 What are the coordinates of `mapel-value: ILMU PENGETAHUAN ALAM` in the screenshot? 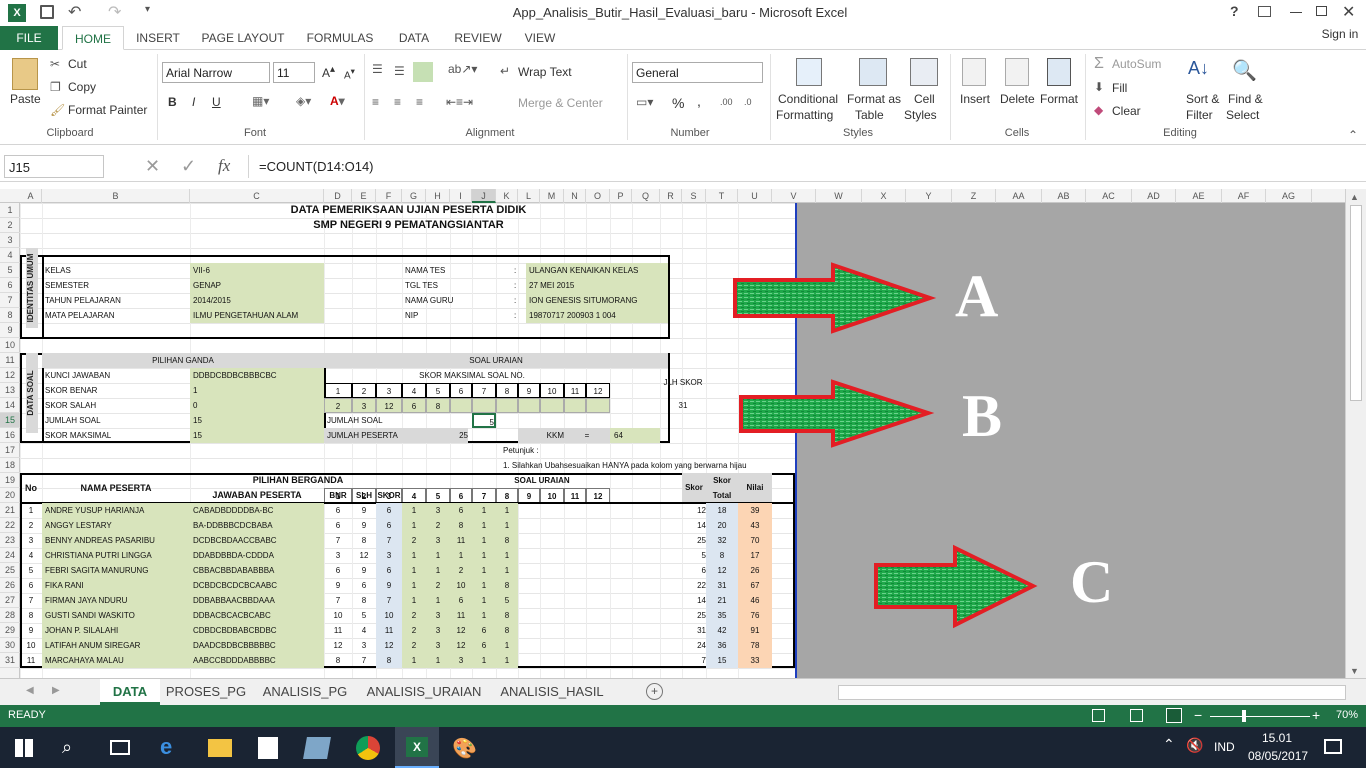 It's located at (257, 315).